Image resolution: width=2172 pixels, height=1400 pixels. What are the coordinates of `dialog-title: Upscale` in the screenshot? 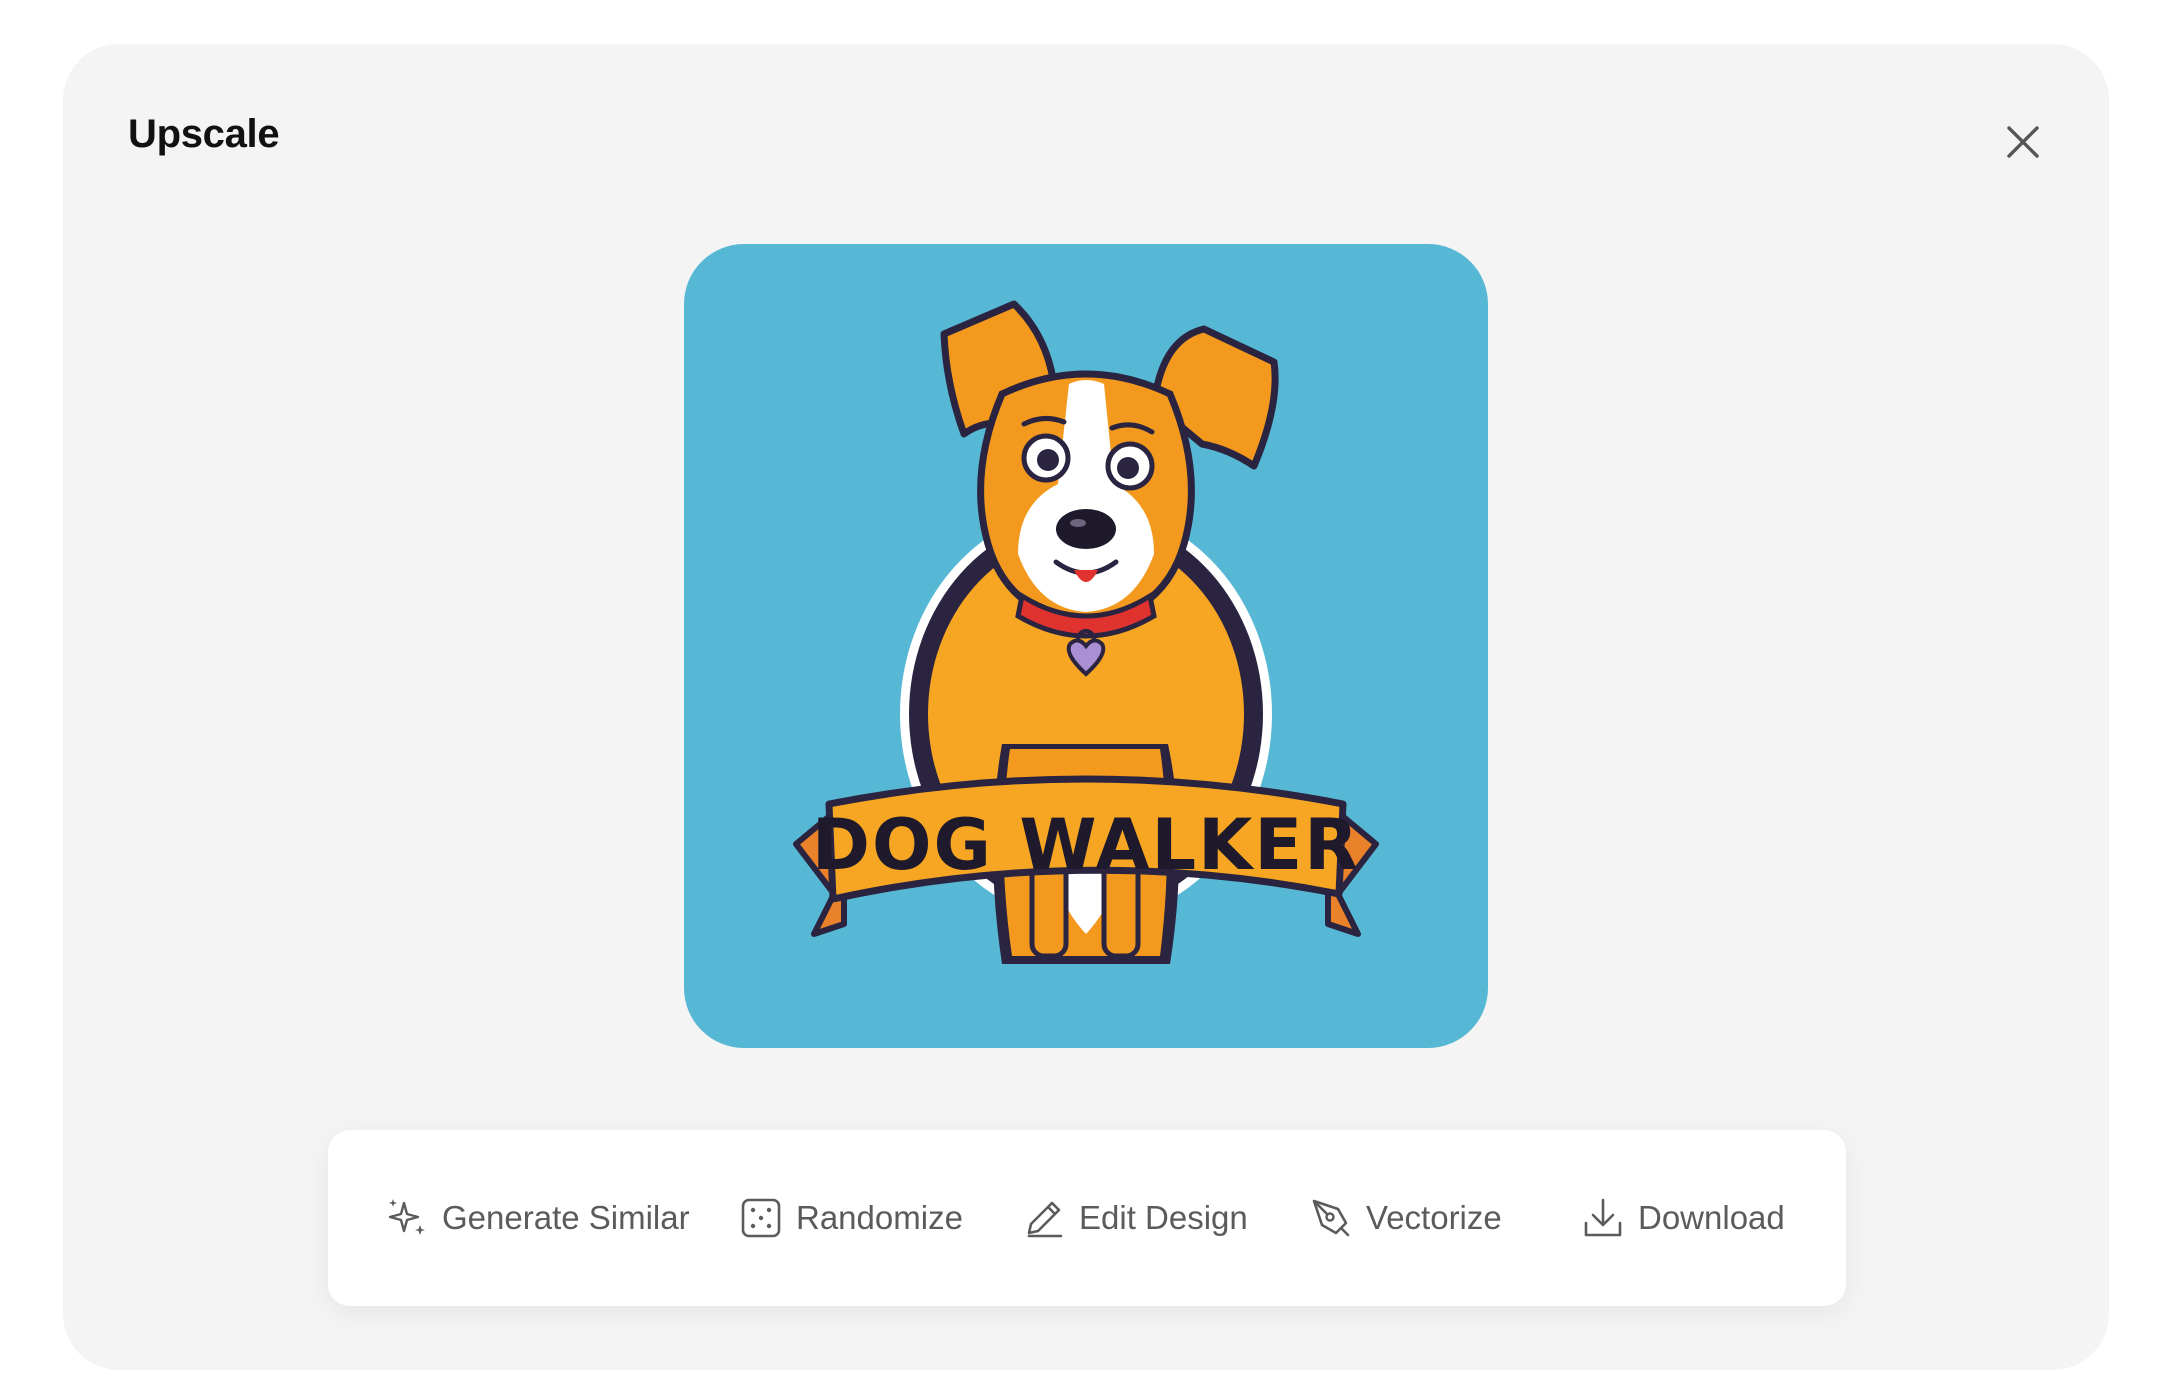 It's located at (204, 134).